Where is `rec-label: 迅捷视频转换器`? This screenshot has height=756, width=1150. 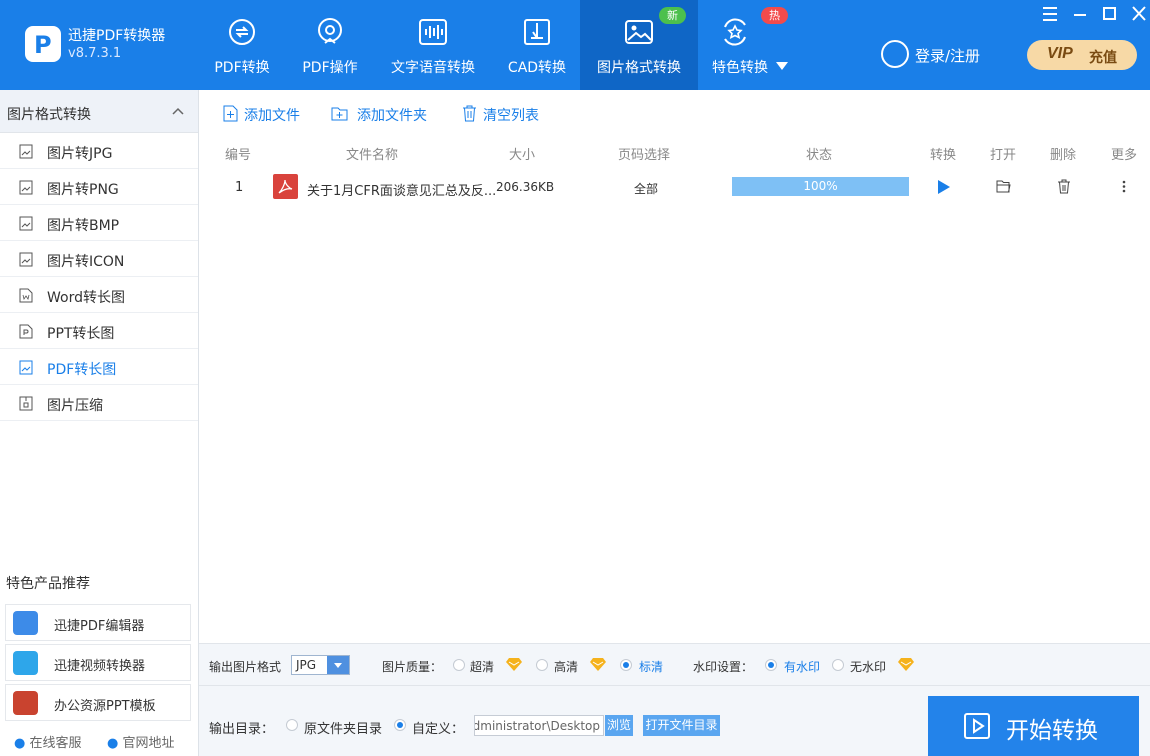
rec-label: 迅捷视频转换器 is located at coordinates (100, 666).